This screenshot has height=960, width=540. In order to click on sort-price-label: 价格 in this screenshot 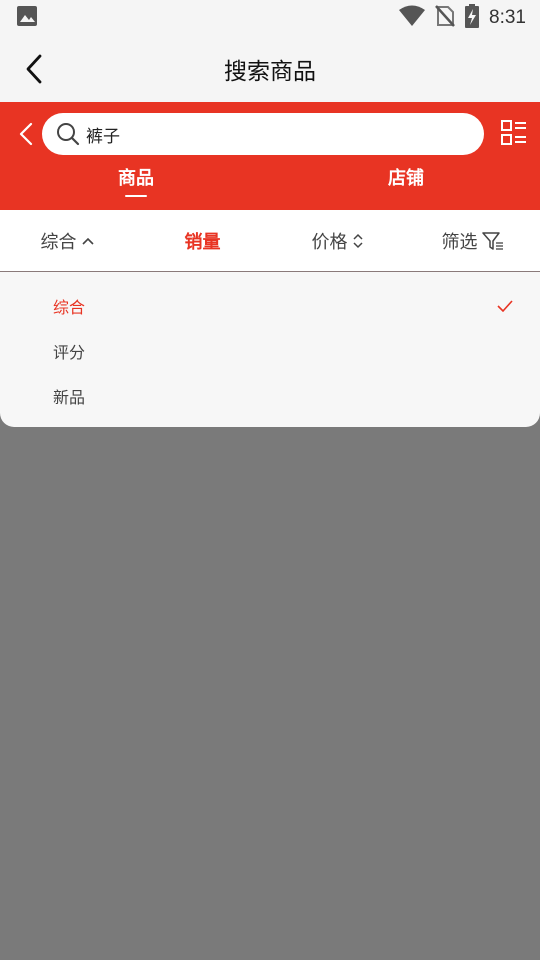, I will do `click(329, 242)`.